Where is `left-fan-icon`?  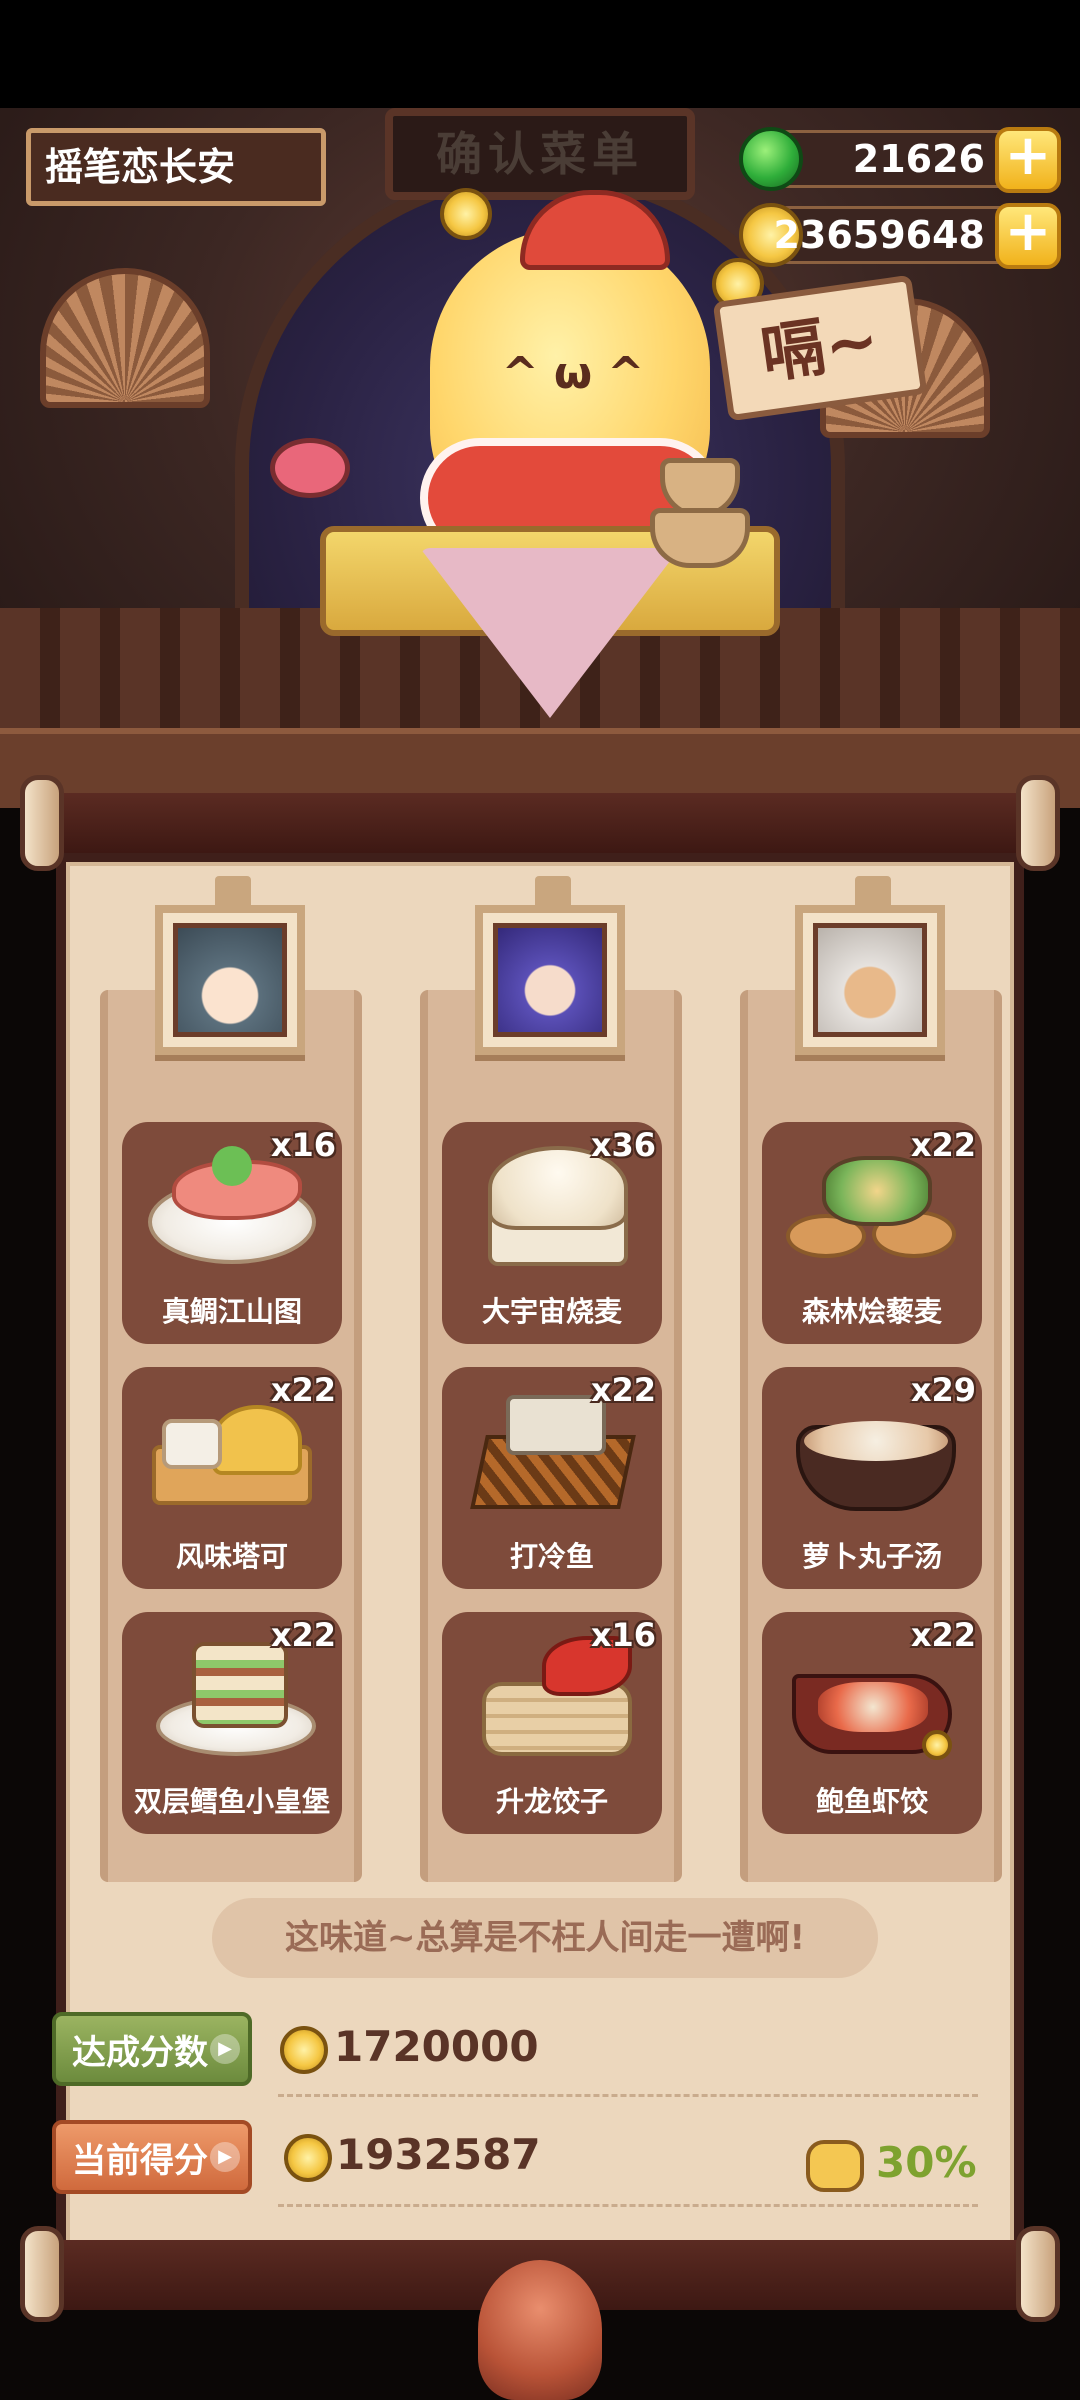
left-fan-icon is located at coordinates (125, 338).